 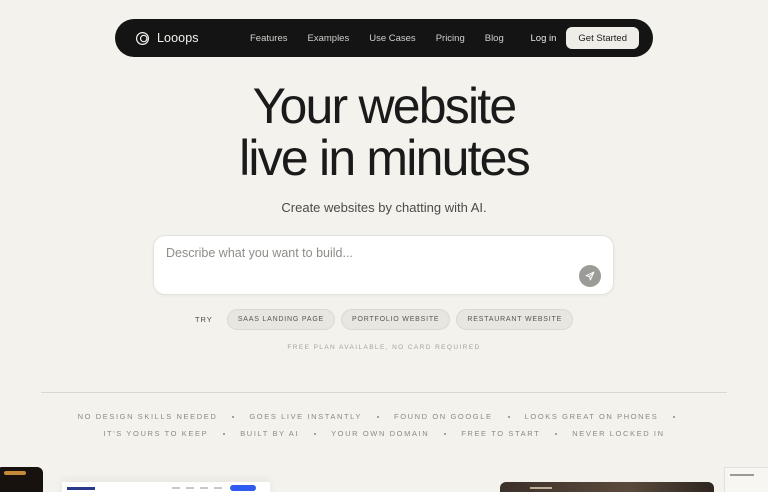 I want to click on prompt-input, so click(x=366, y=253).